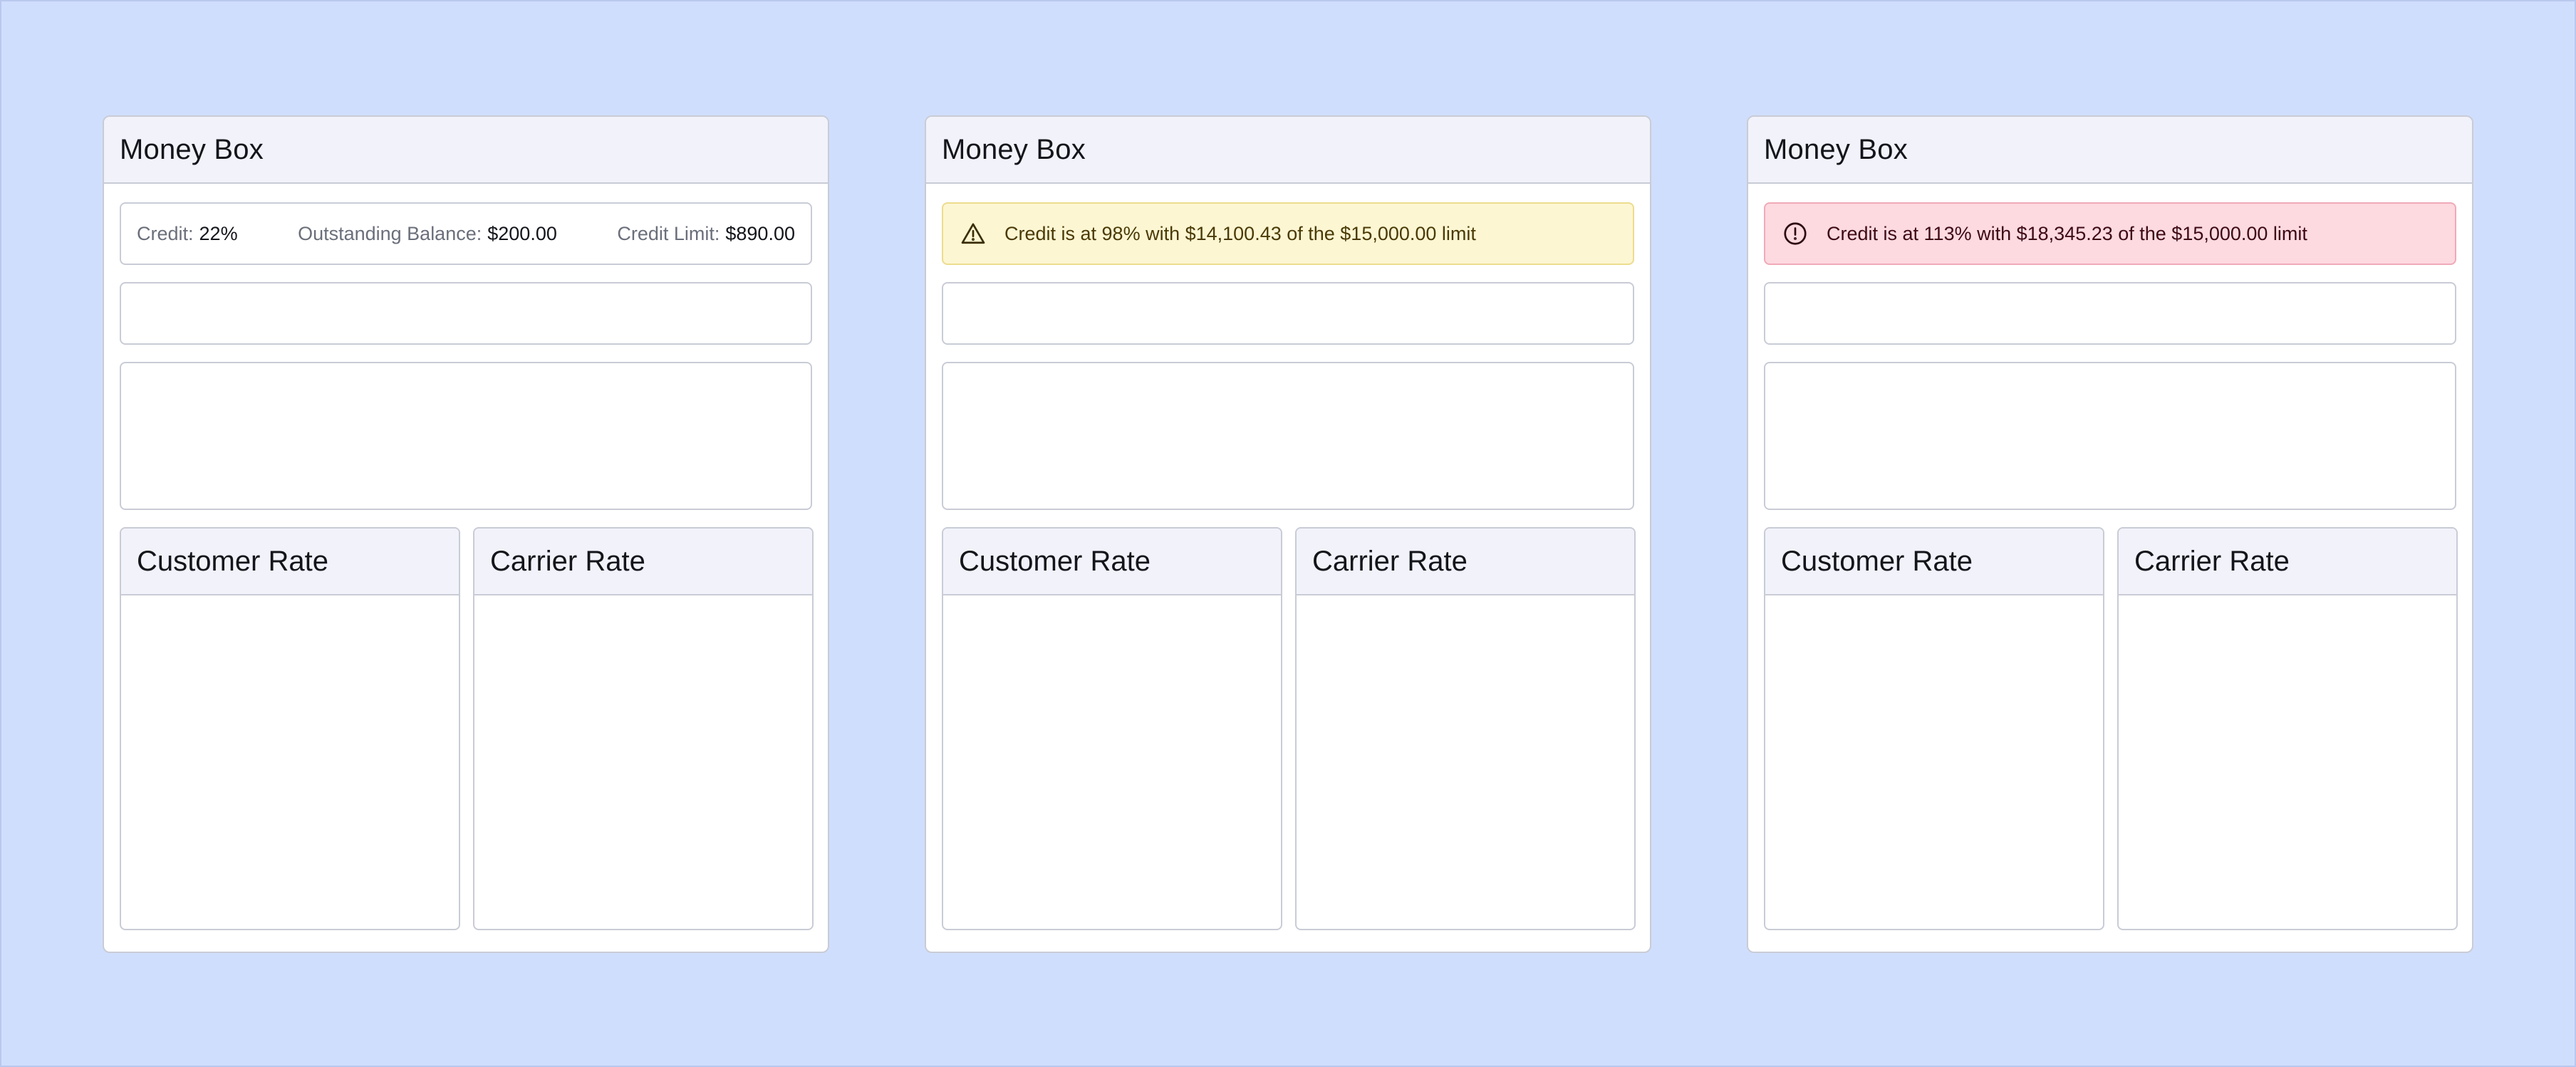  What do you see at coordinates (522, 233) in the screenshot?
I see `outstanding-balance-value: $200.00` at bounding box center [522, 233].